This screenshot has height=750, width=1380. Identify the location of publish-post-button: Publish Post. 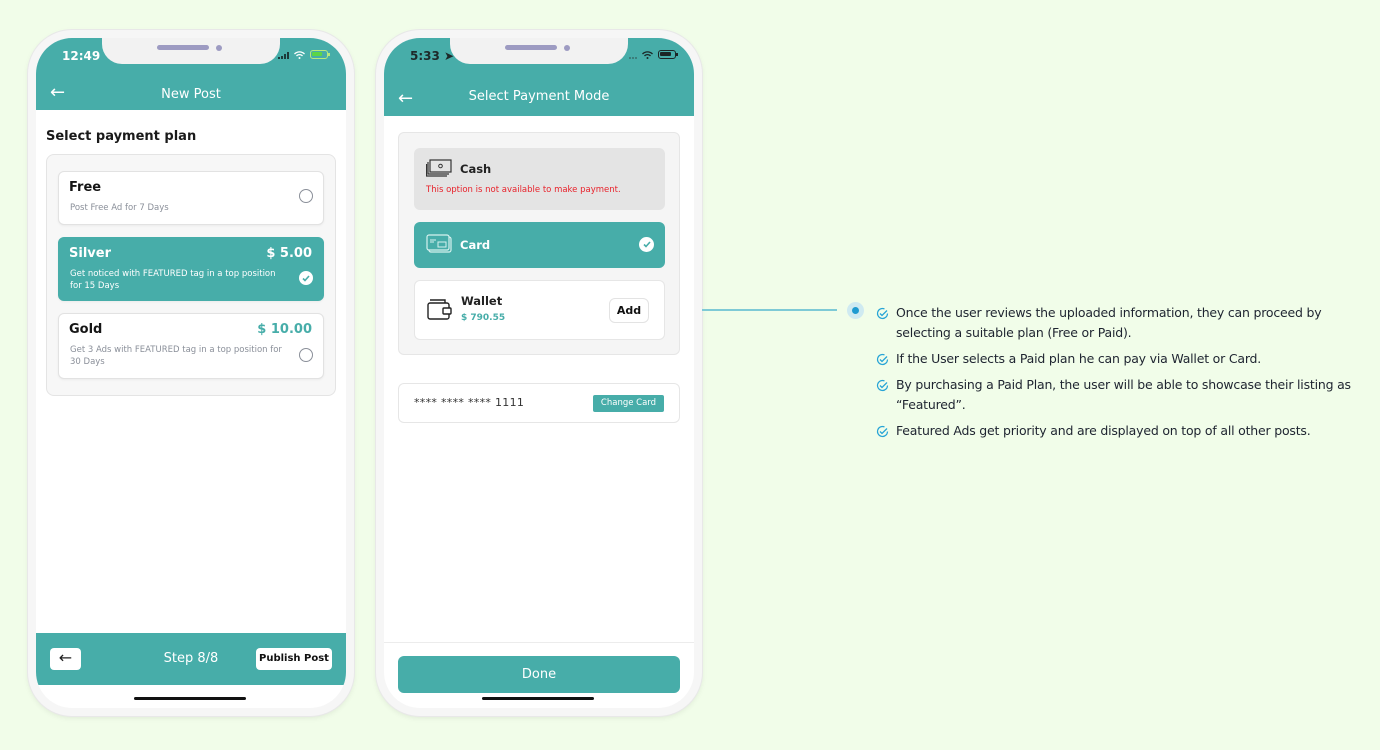
(294, 659).